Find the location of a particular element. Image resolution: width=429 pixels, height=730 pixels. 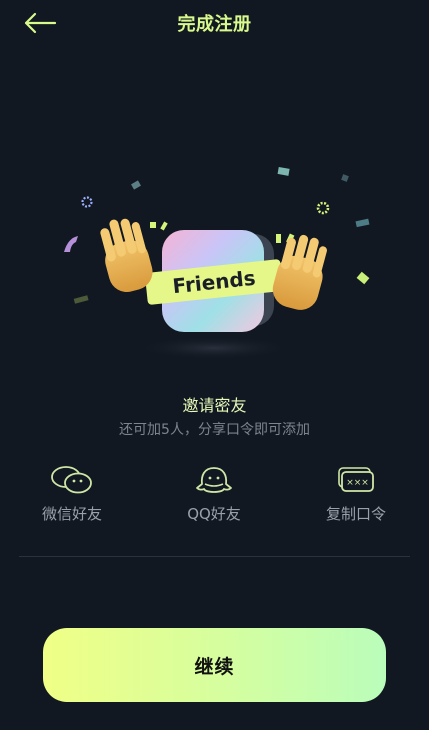

wechat-icon is located at coordinates (72, 480).